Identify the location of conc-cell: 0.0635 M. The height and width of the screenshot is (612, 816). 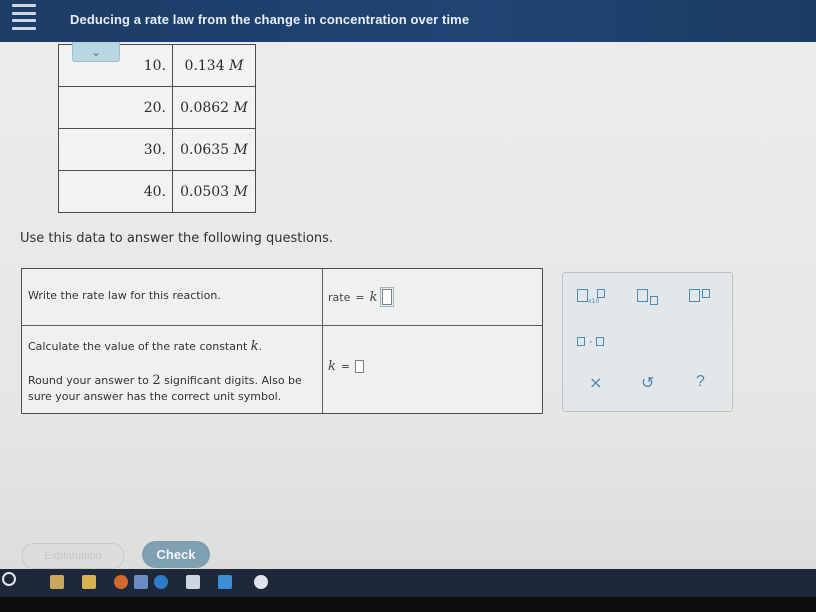
(214, 149).